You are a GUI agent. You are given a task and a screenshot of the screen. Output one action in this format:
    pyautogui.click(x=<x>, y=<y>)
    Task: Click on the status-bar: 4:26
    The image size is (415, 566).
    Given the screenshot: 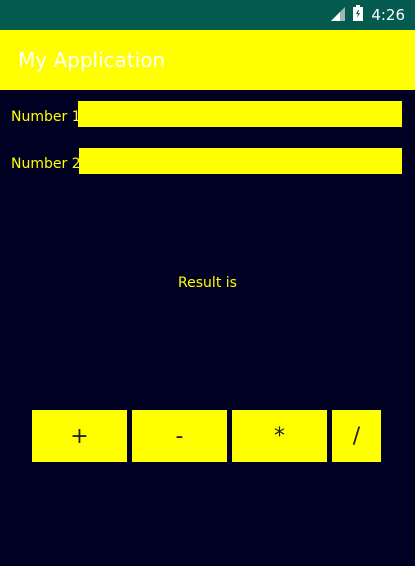 What is the action you would take?
    pyautogui.click(x=207, y=15)
    